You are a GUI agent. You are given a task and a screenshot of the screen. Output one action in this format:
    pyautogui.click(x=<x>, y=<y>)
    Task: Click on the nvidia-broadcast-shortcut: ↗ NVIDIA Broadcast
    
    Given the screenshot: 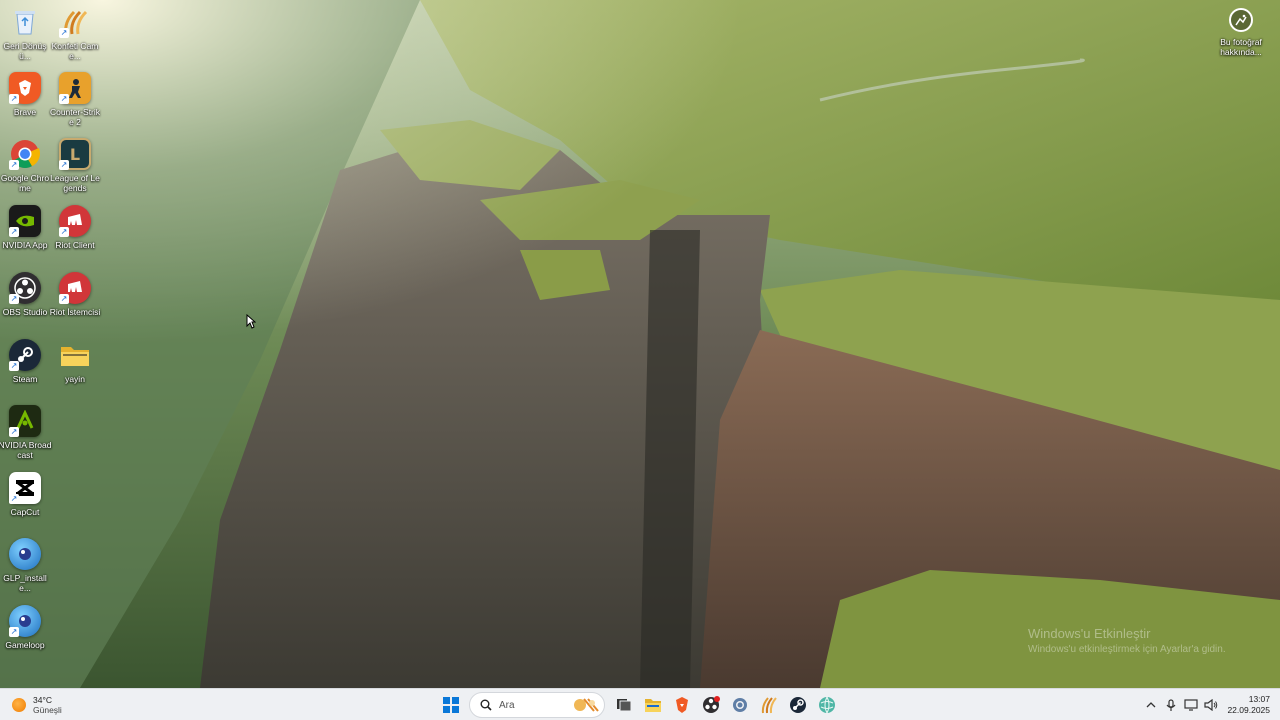 What is the action you would take?
    pyautogui.click(x=26, y=437)
    